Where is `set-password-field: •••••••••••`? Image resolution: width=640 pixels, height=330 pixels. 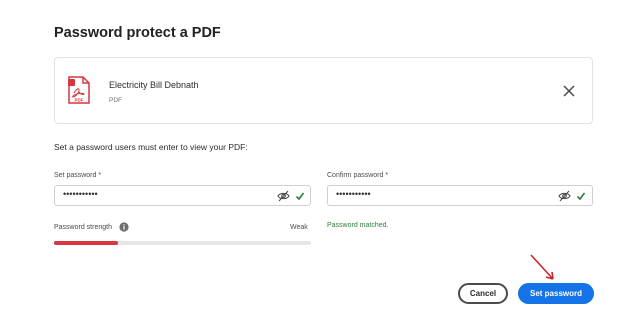
set-password-field: ••••••••••• is located at coordinates (182, 195).